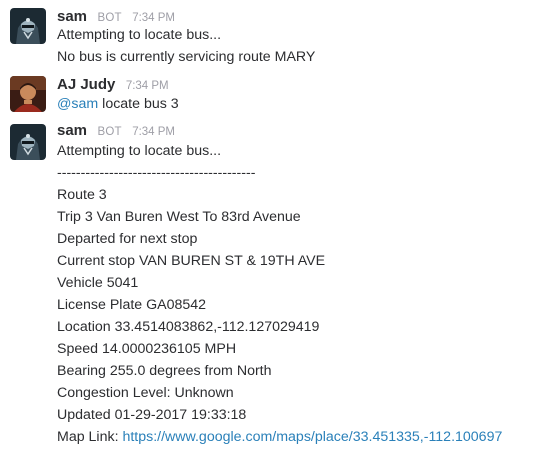 The height and width of the screenshot is (456, 545). What do you see at coordinates (147, 349) in the screenshot?
I see `message-line: Speed 14.0000236105 MPH` at bounding box center [147, 349].